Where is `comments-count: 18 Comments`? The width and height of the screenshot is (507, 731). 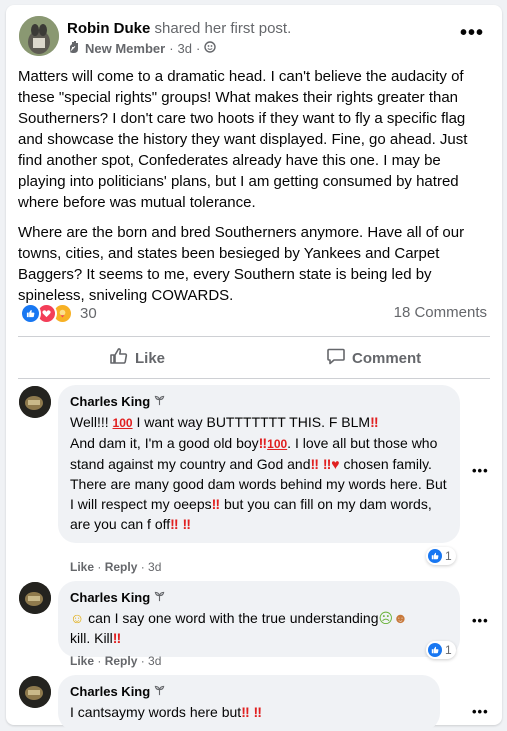
comments-count: 18 Comments is located at coordinates (440, 312).